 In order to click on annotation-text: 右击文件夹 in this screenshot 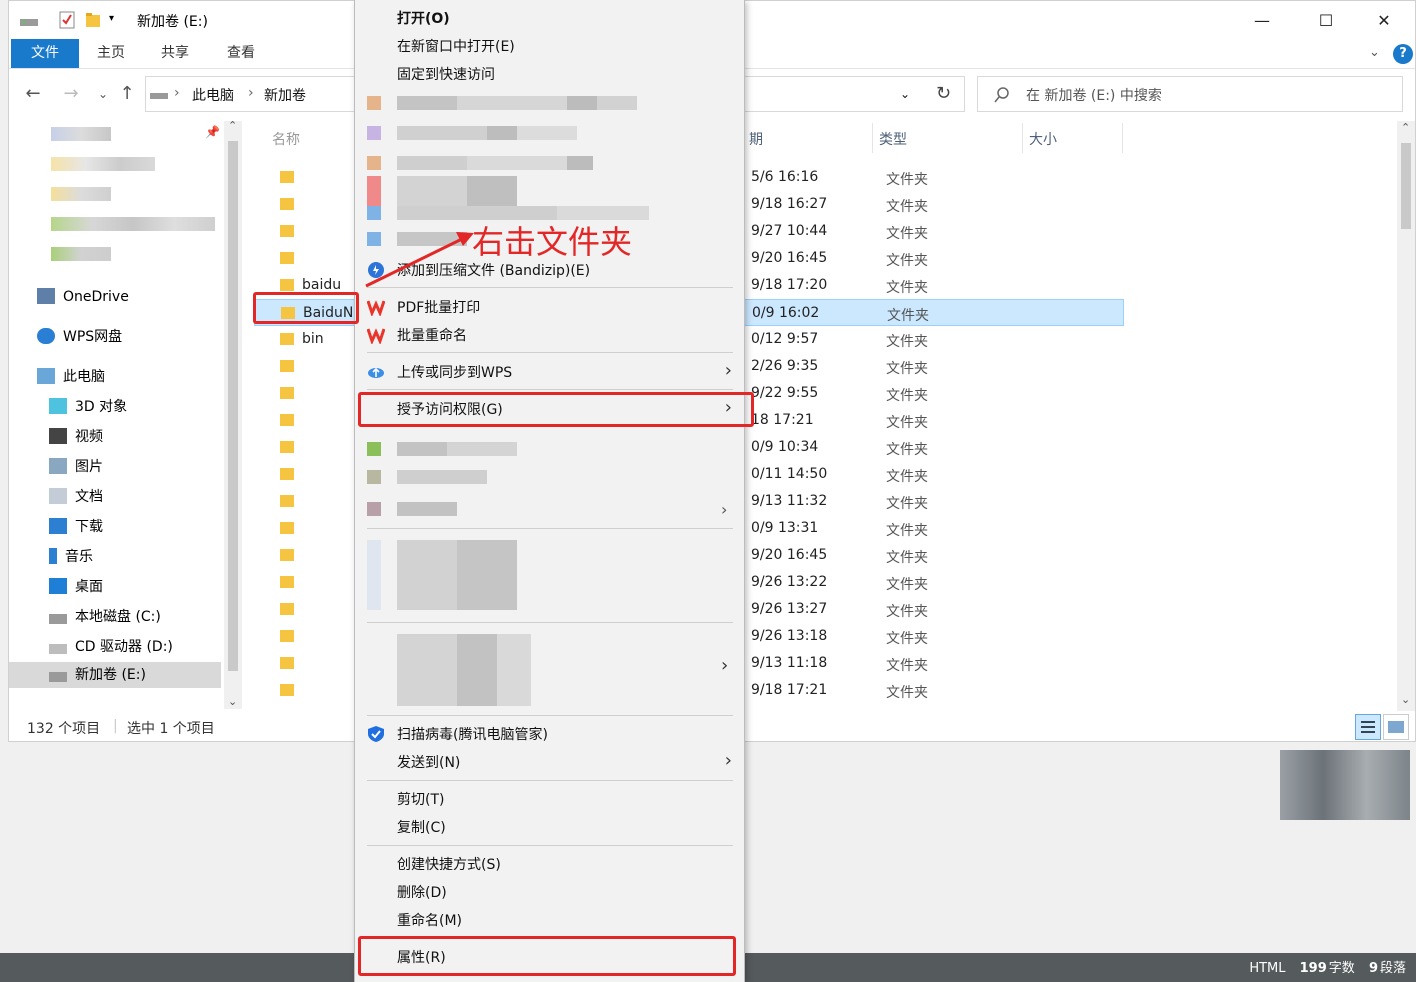, I will do `click(552, 242)`.